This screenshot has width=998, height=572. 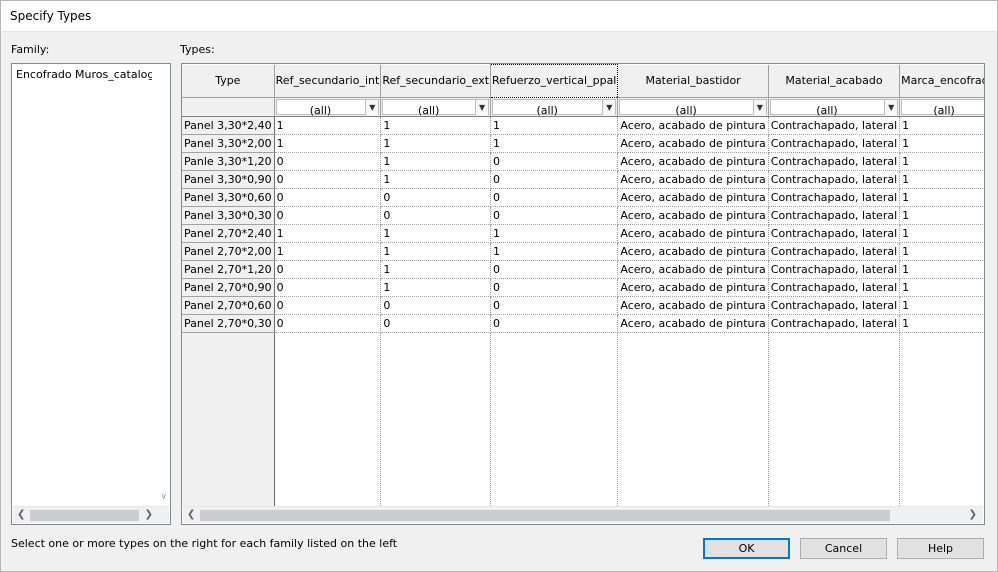 What do you see at coordinates (163, 497) in the screenshot?
I see `scroll-down-icon: ∨` at bounding box center [163, 497].